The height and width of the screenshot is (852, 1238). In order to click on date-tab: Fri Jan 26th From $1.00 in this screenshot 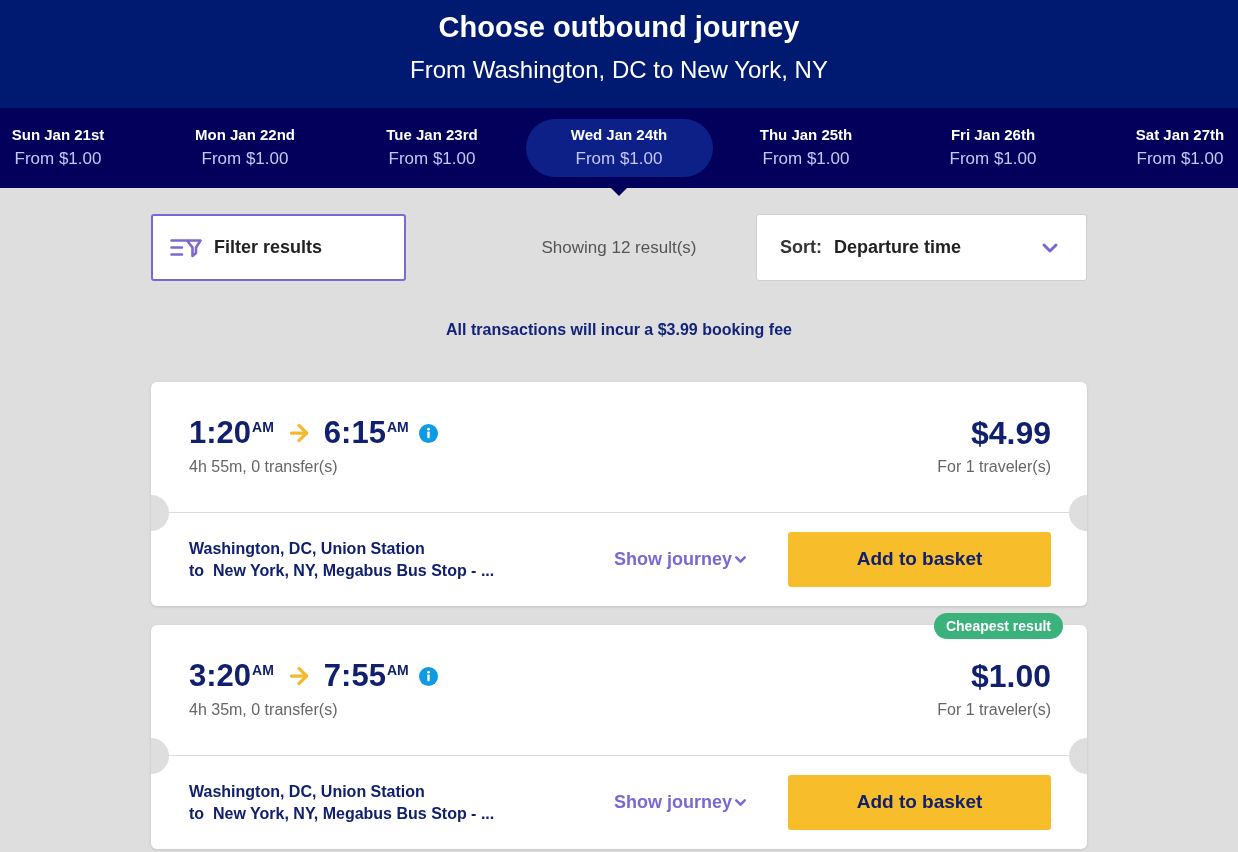, I will do `click(993, 148)`.